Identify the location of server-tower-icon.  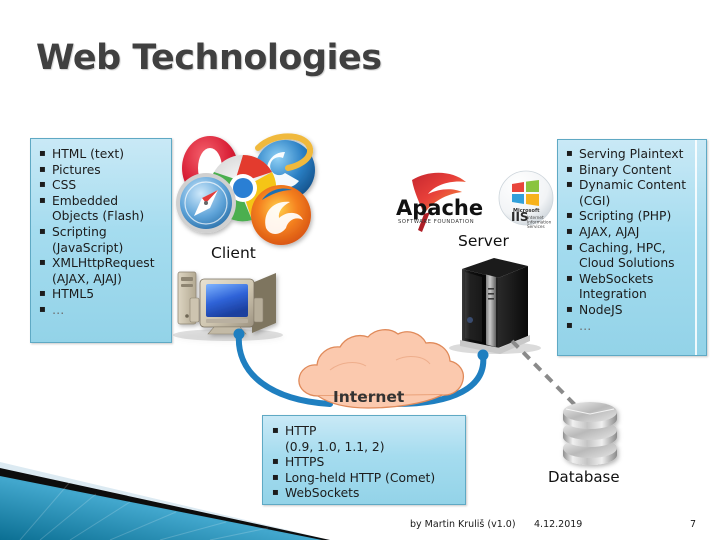
(495, 306).